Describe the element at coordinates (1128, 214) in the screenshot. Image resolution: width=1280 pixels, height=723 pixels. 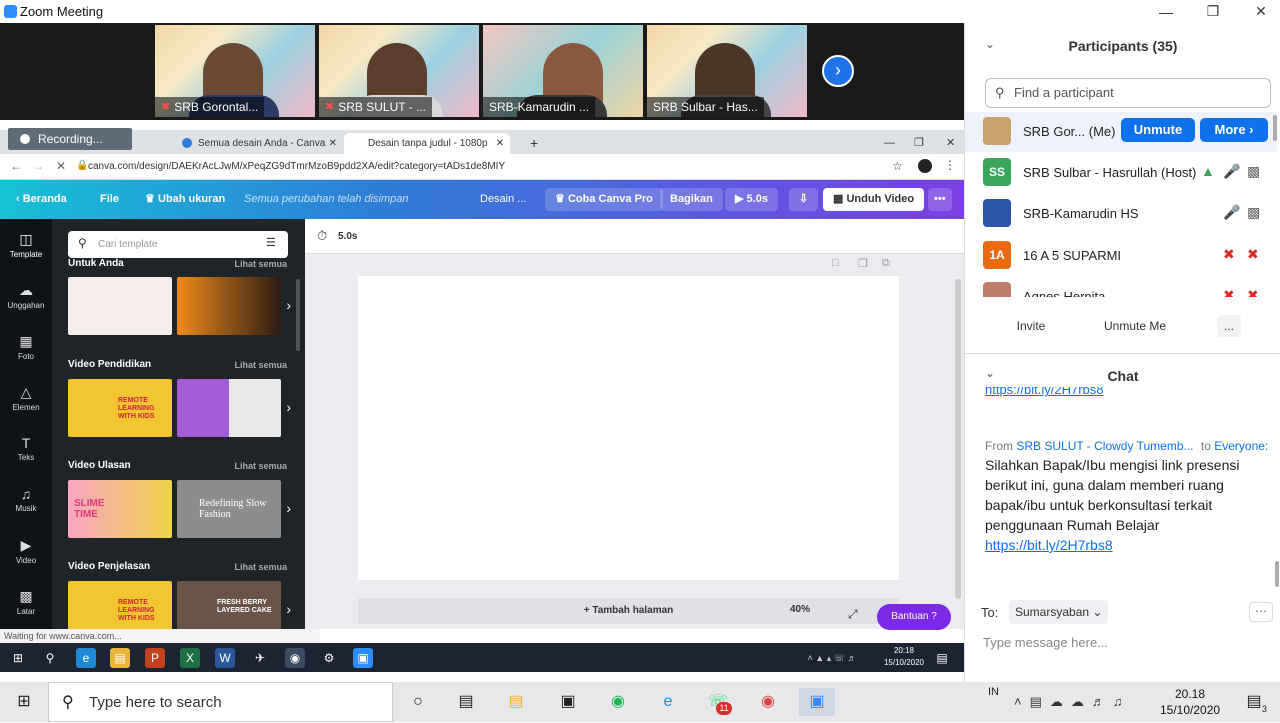
I see `participant-row: SRB-Kamarudin HS 🎤 ▩` at that location.